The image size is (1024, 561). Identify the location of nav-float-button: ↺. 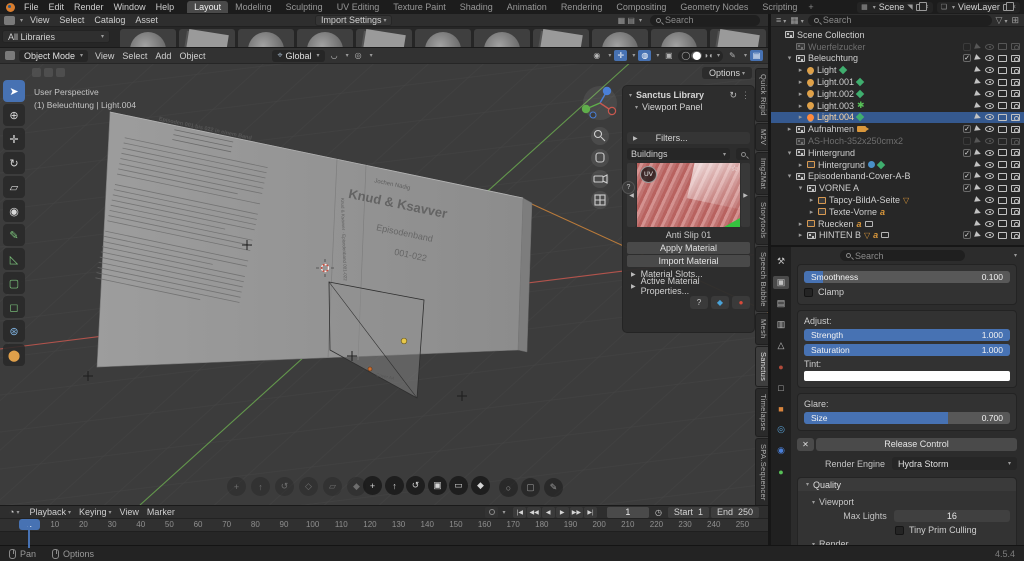
(415, 485).